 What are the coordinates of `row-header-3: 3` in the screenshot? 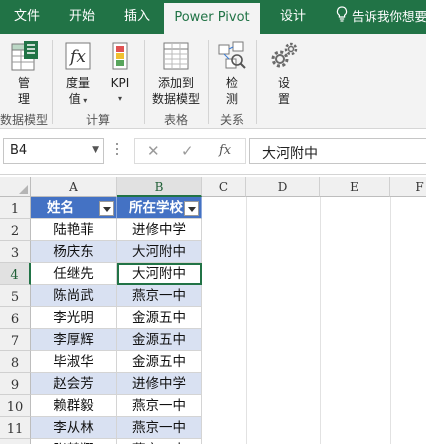 It's located at (15, 252).